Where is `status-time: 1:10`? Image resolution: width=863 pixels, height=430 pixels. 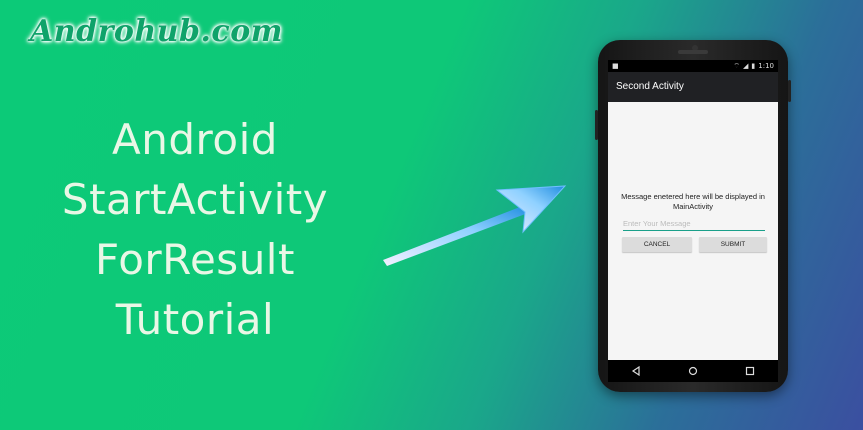
status-time: 1:10 is located at coordinates (766, 66).